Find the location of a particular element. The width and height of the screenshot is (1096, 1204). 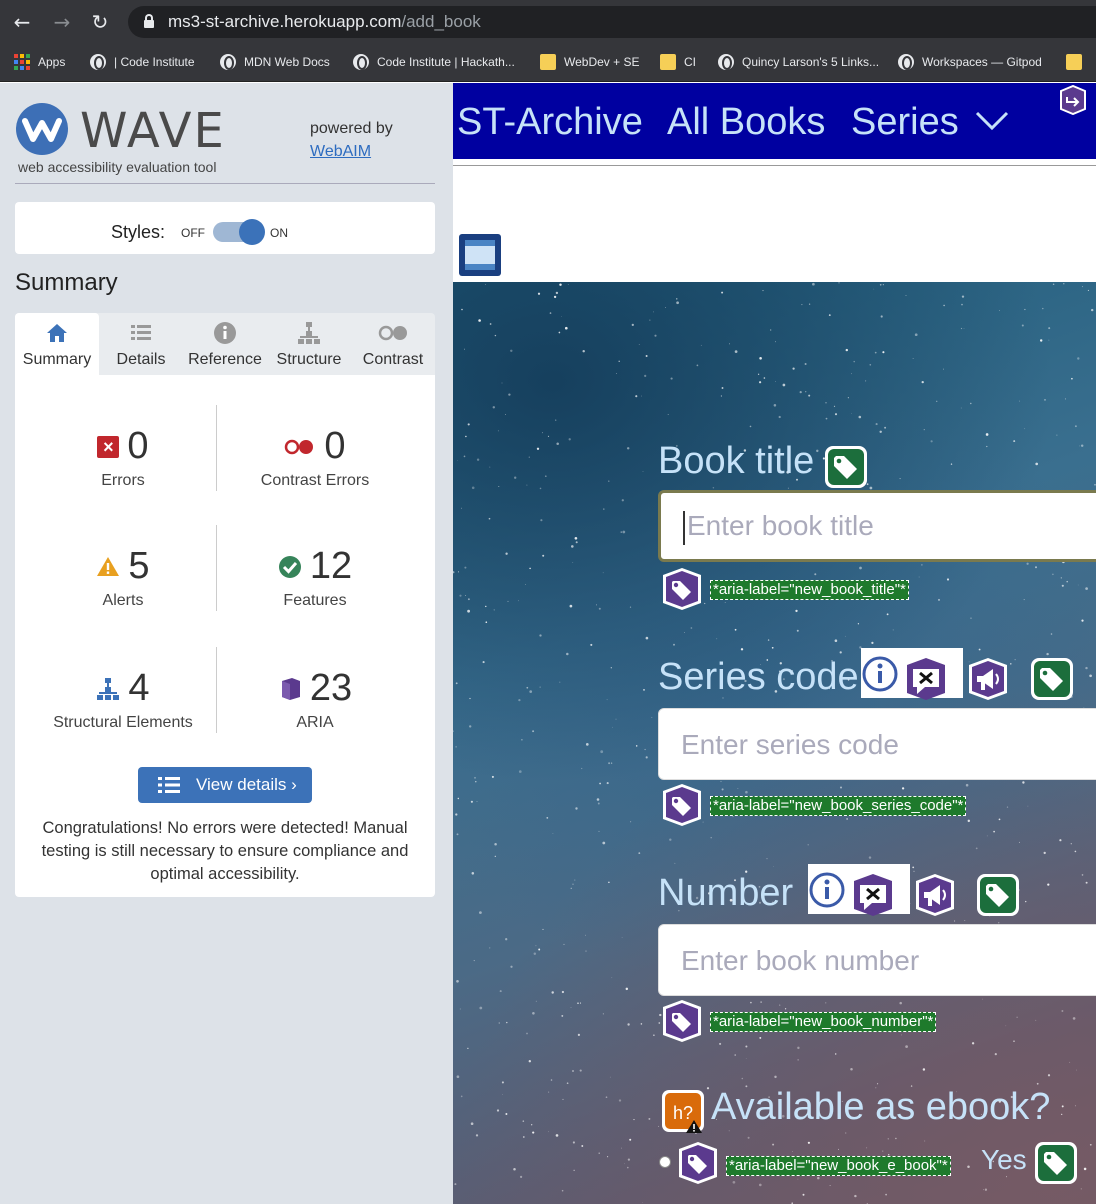

styles-off-label: OFF is located at coordinates (193, 233).